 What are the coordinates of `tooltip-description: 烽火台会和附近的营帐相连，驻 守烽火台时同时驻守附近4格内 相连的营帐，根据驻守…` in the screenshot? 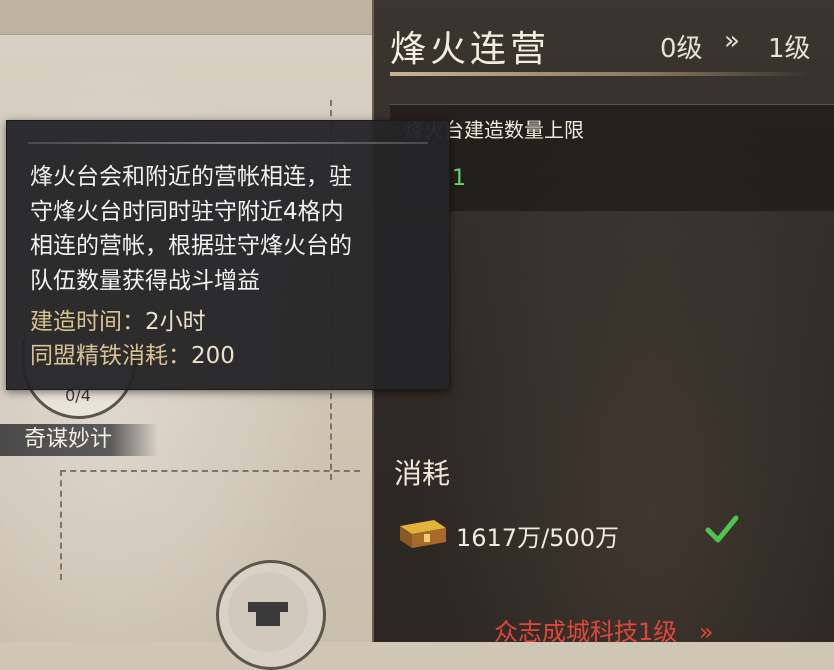 It's located at (225, 229).